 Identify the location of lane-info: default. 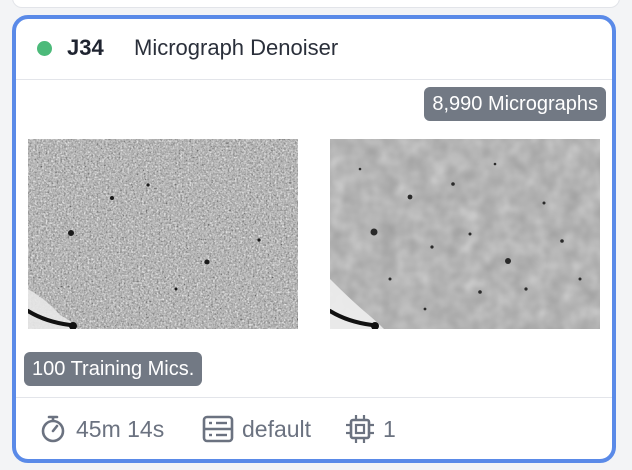
(256, 429).